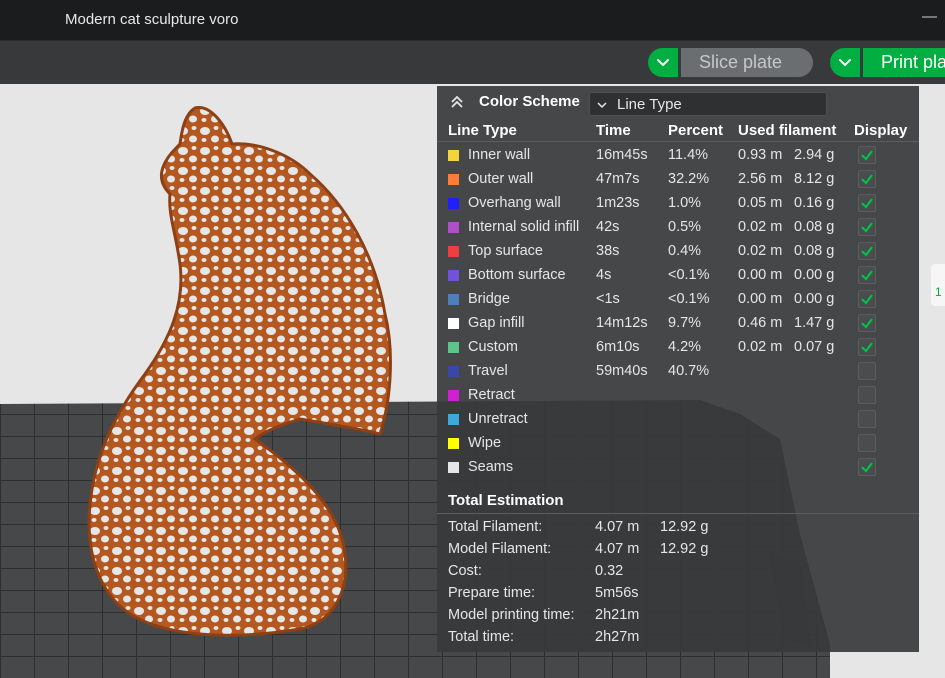 This screenshot has height=678, width=945. What do you see at coordinates (688, 155) in the screenshot?
I see `percent-value: 11.4%` at bounding box center [688, 155].